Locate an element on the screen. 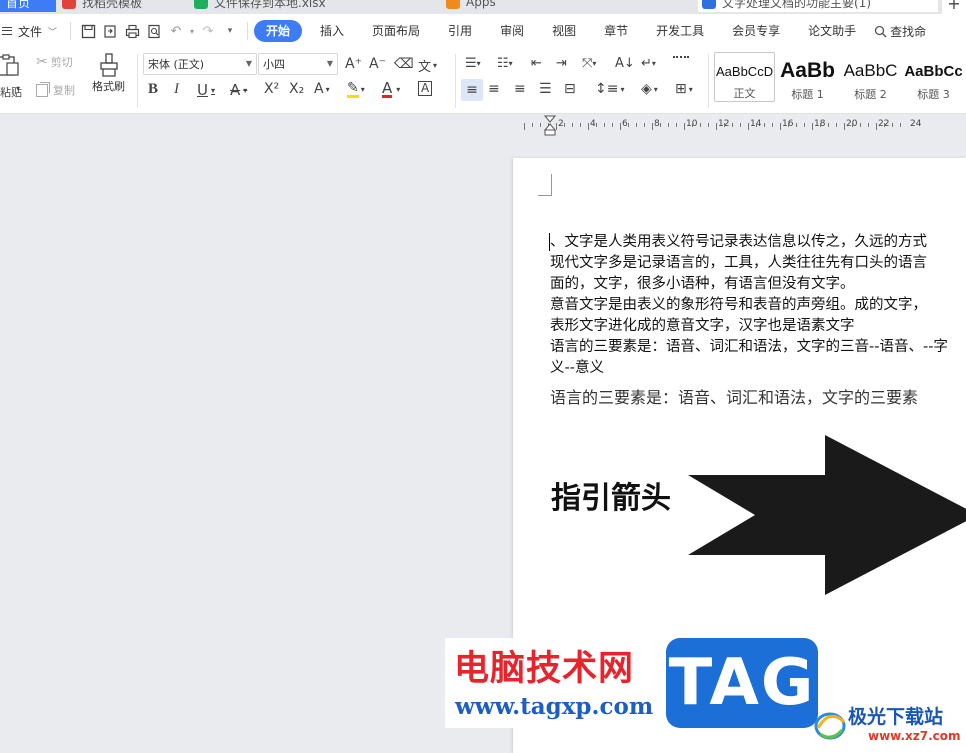  align-left-button: ≡ is located at coordinates (472, 90).